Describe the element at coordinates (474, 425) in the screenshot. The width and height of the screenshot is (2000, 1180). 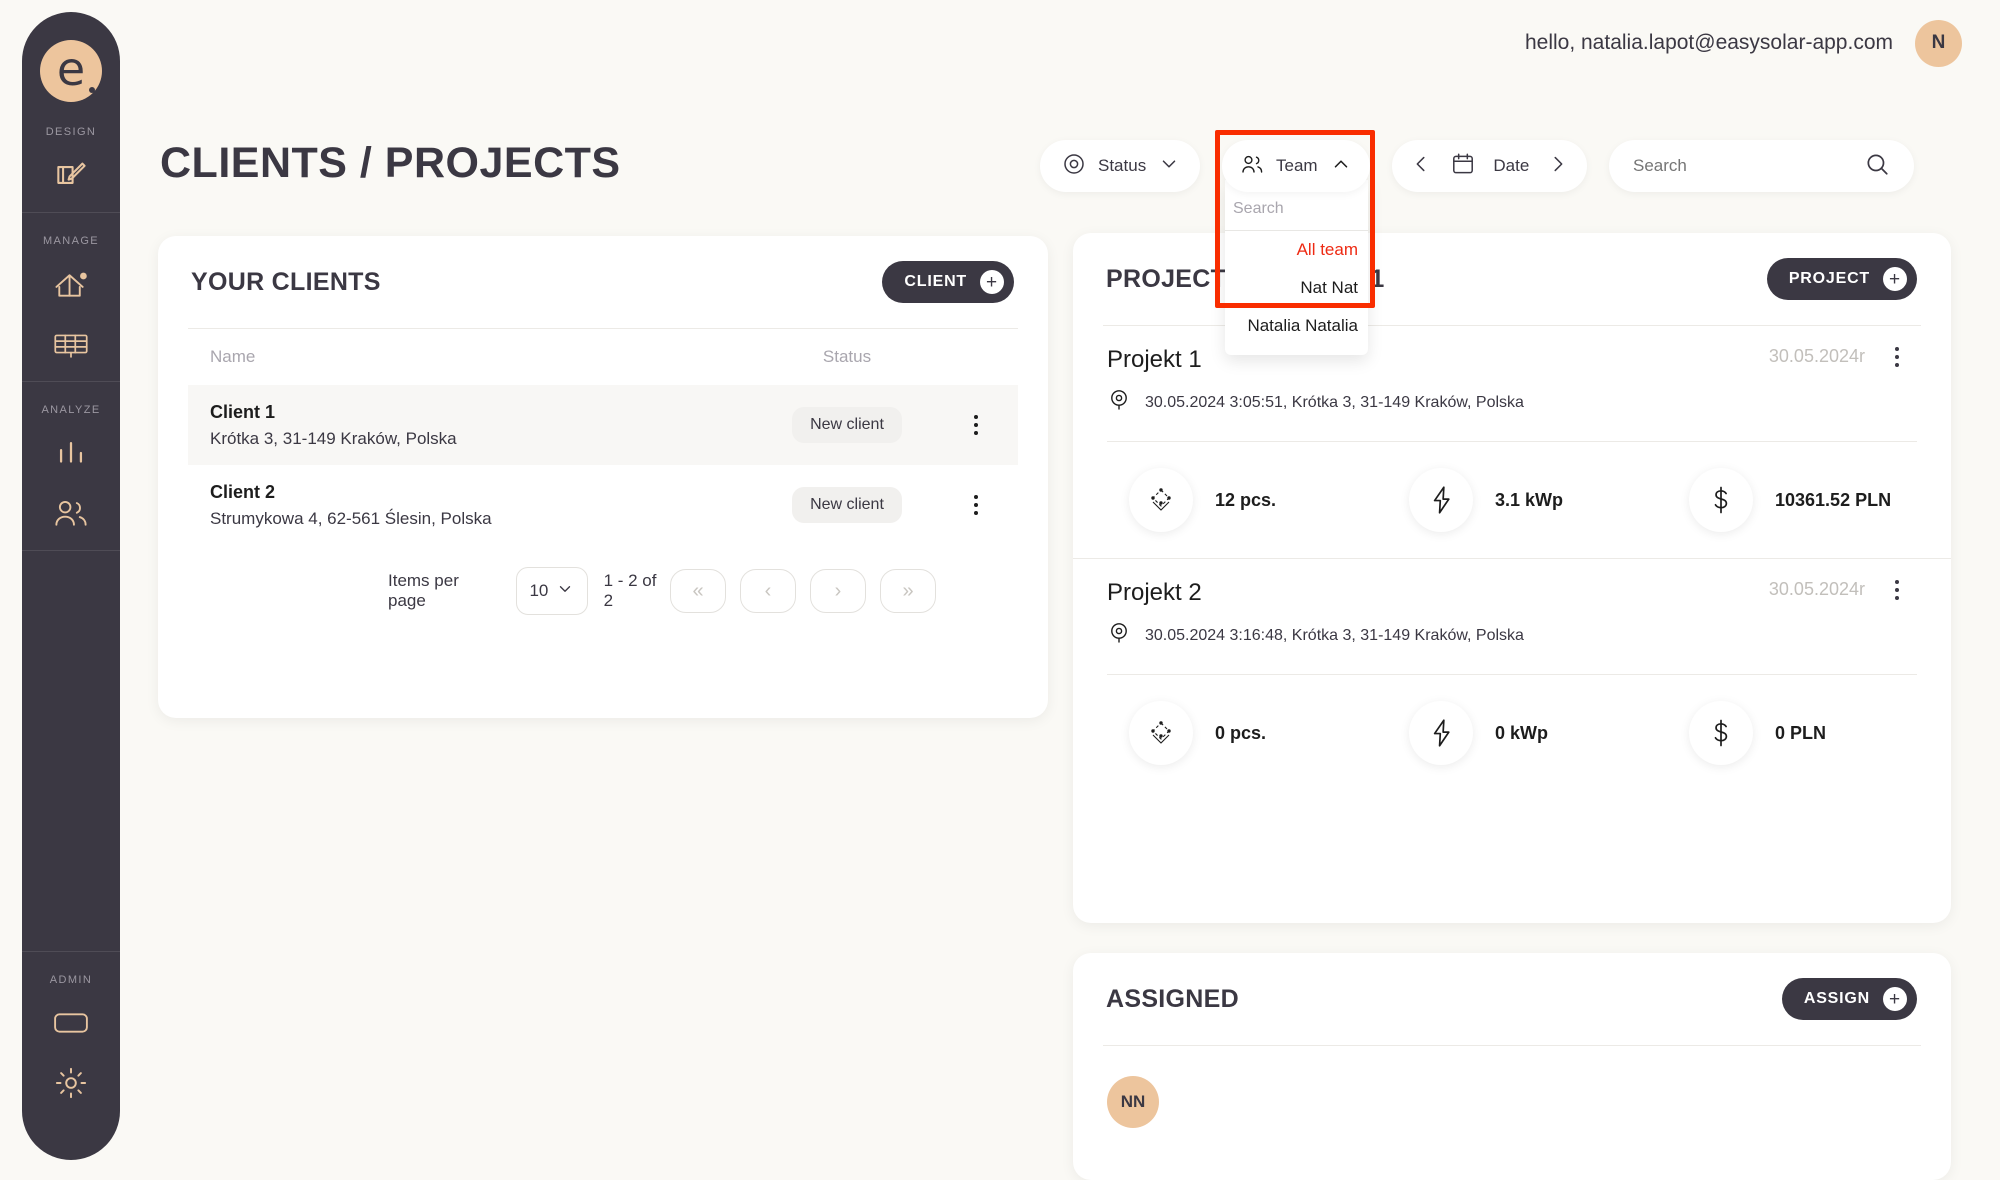
I see `client-info: Client 1 Krótka 3, 31-149 Kraków, Polska` at that location.